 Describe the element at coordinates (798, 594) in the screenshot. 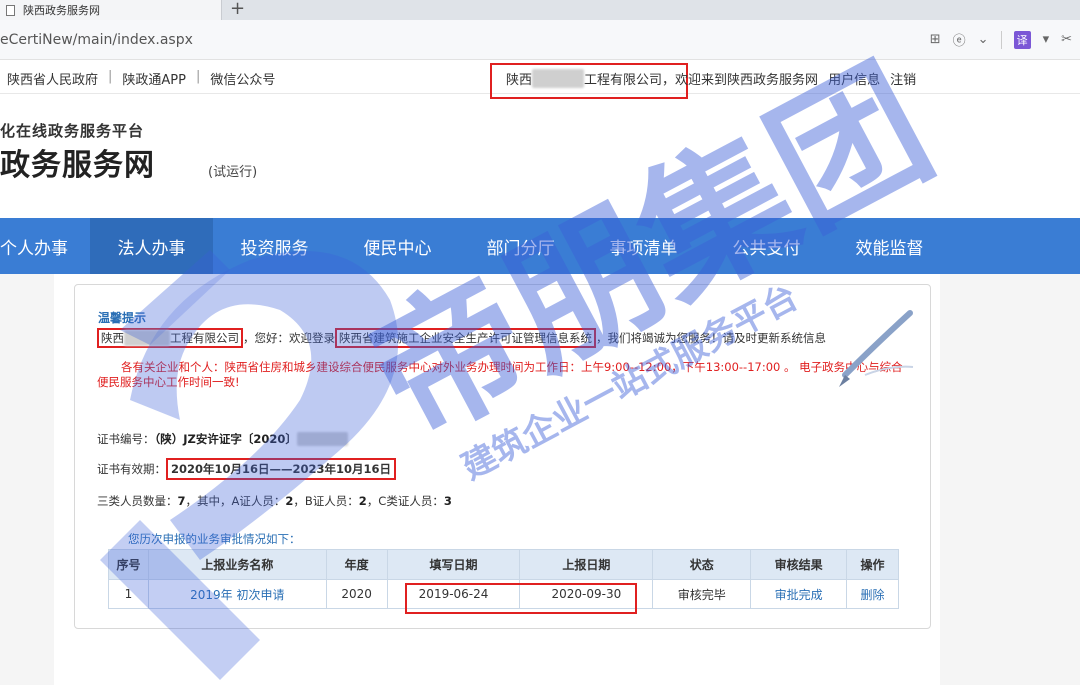

I see `review-result-link: 审批完成` at that location.